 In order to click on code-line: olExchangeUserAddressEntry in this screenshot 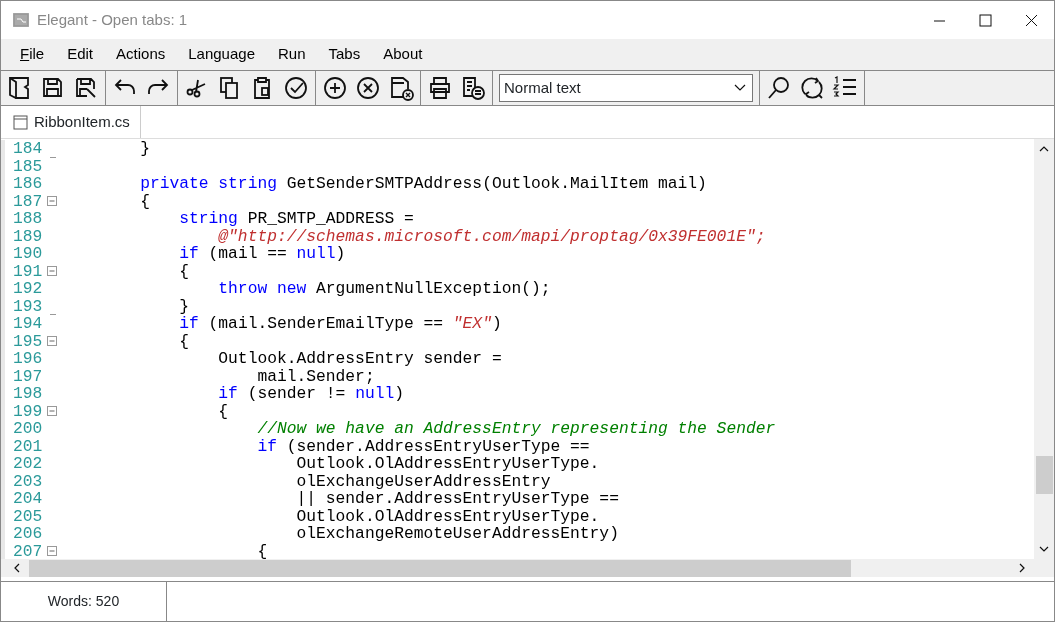, I will do `click(423, 481)`.